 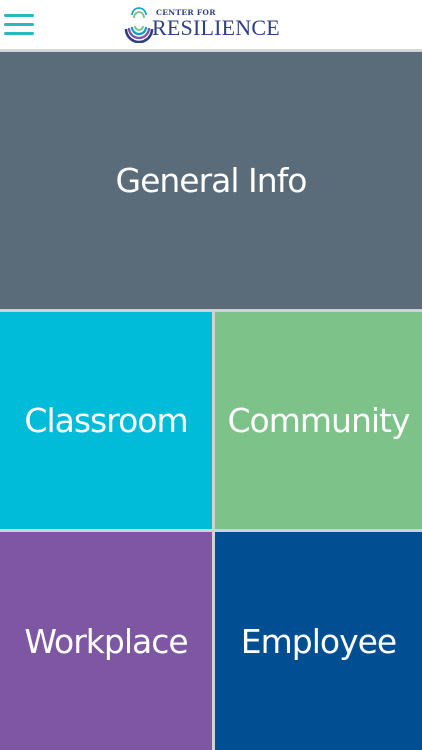 What do you see at coordinates (139, 25) in the screenshot?
I see `rainbow-arcs-logo-icon` at bounding box center [139, 25].